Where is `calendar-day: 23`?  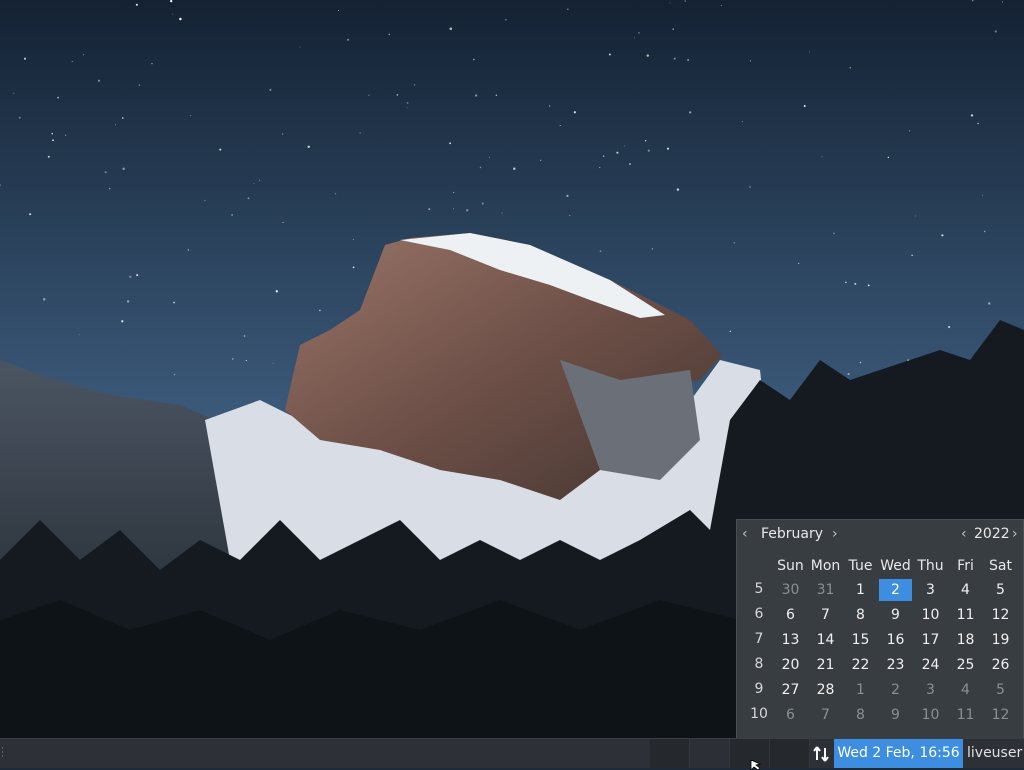 calendar-day: 23 is located at coordinates (895, 665).